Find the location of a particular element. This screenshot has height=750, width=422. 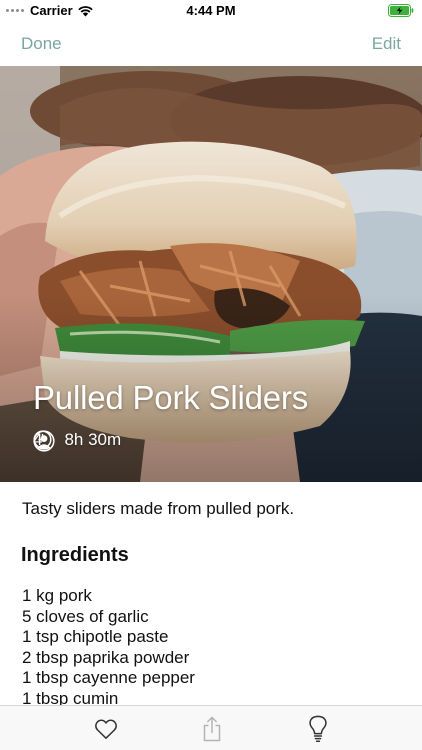

status-time: 4:44 PM is located at coordinates (211, 10).